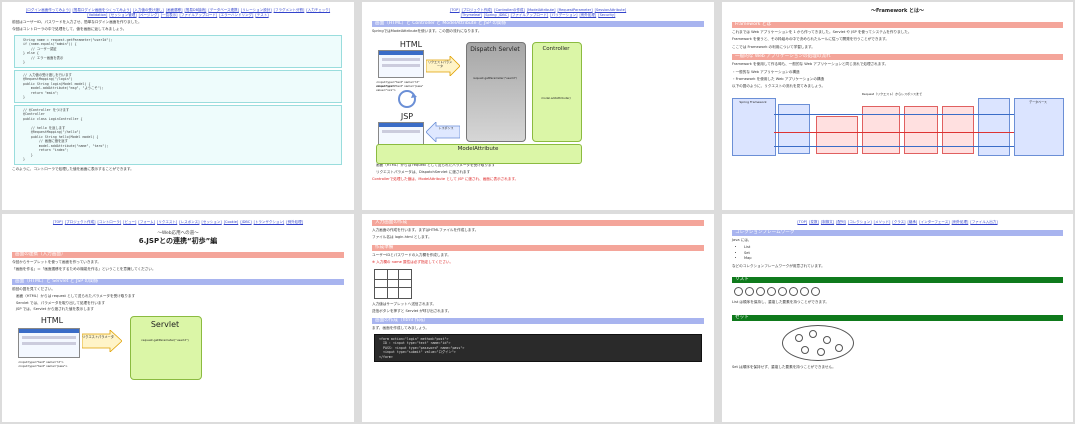  Describe the element at coordinates (169, 15) in the screenshot. I see `nav-link: [一覧表示]` at that location.